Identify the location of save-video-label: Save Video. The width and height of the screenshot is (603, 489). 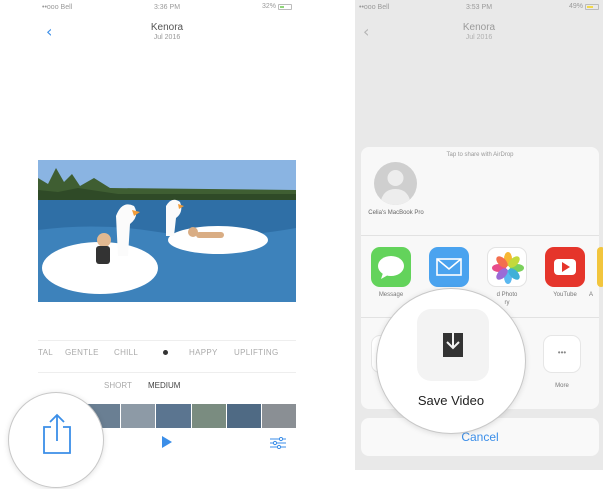
(451, 400).